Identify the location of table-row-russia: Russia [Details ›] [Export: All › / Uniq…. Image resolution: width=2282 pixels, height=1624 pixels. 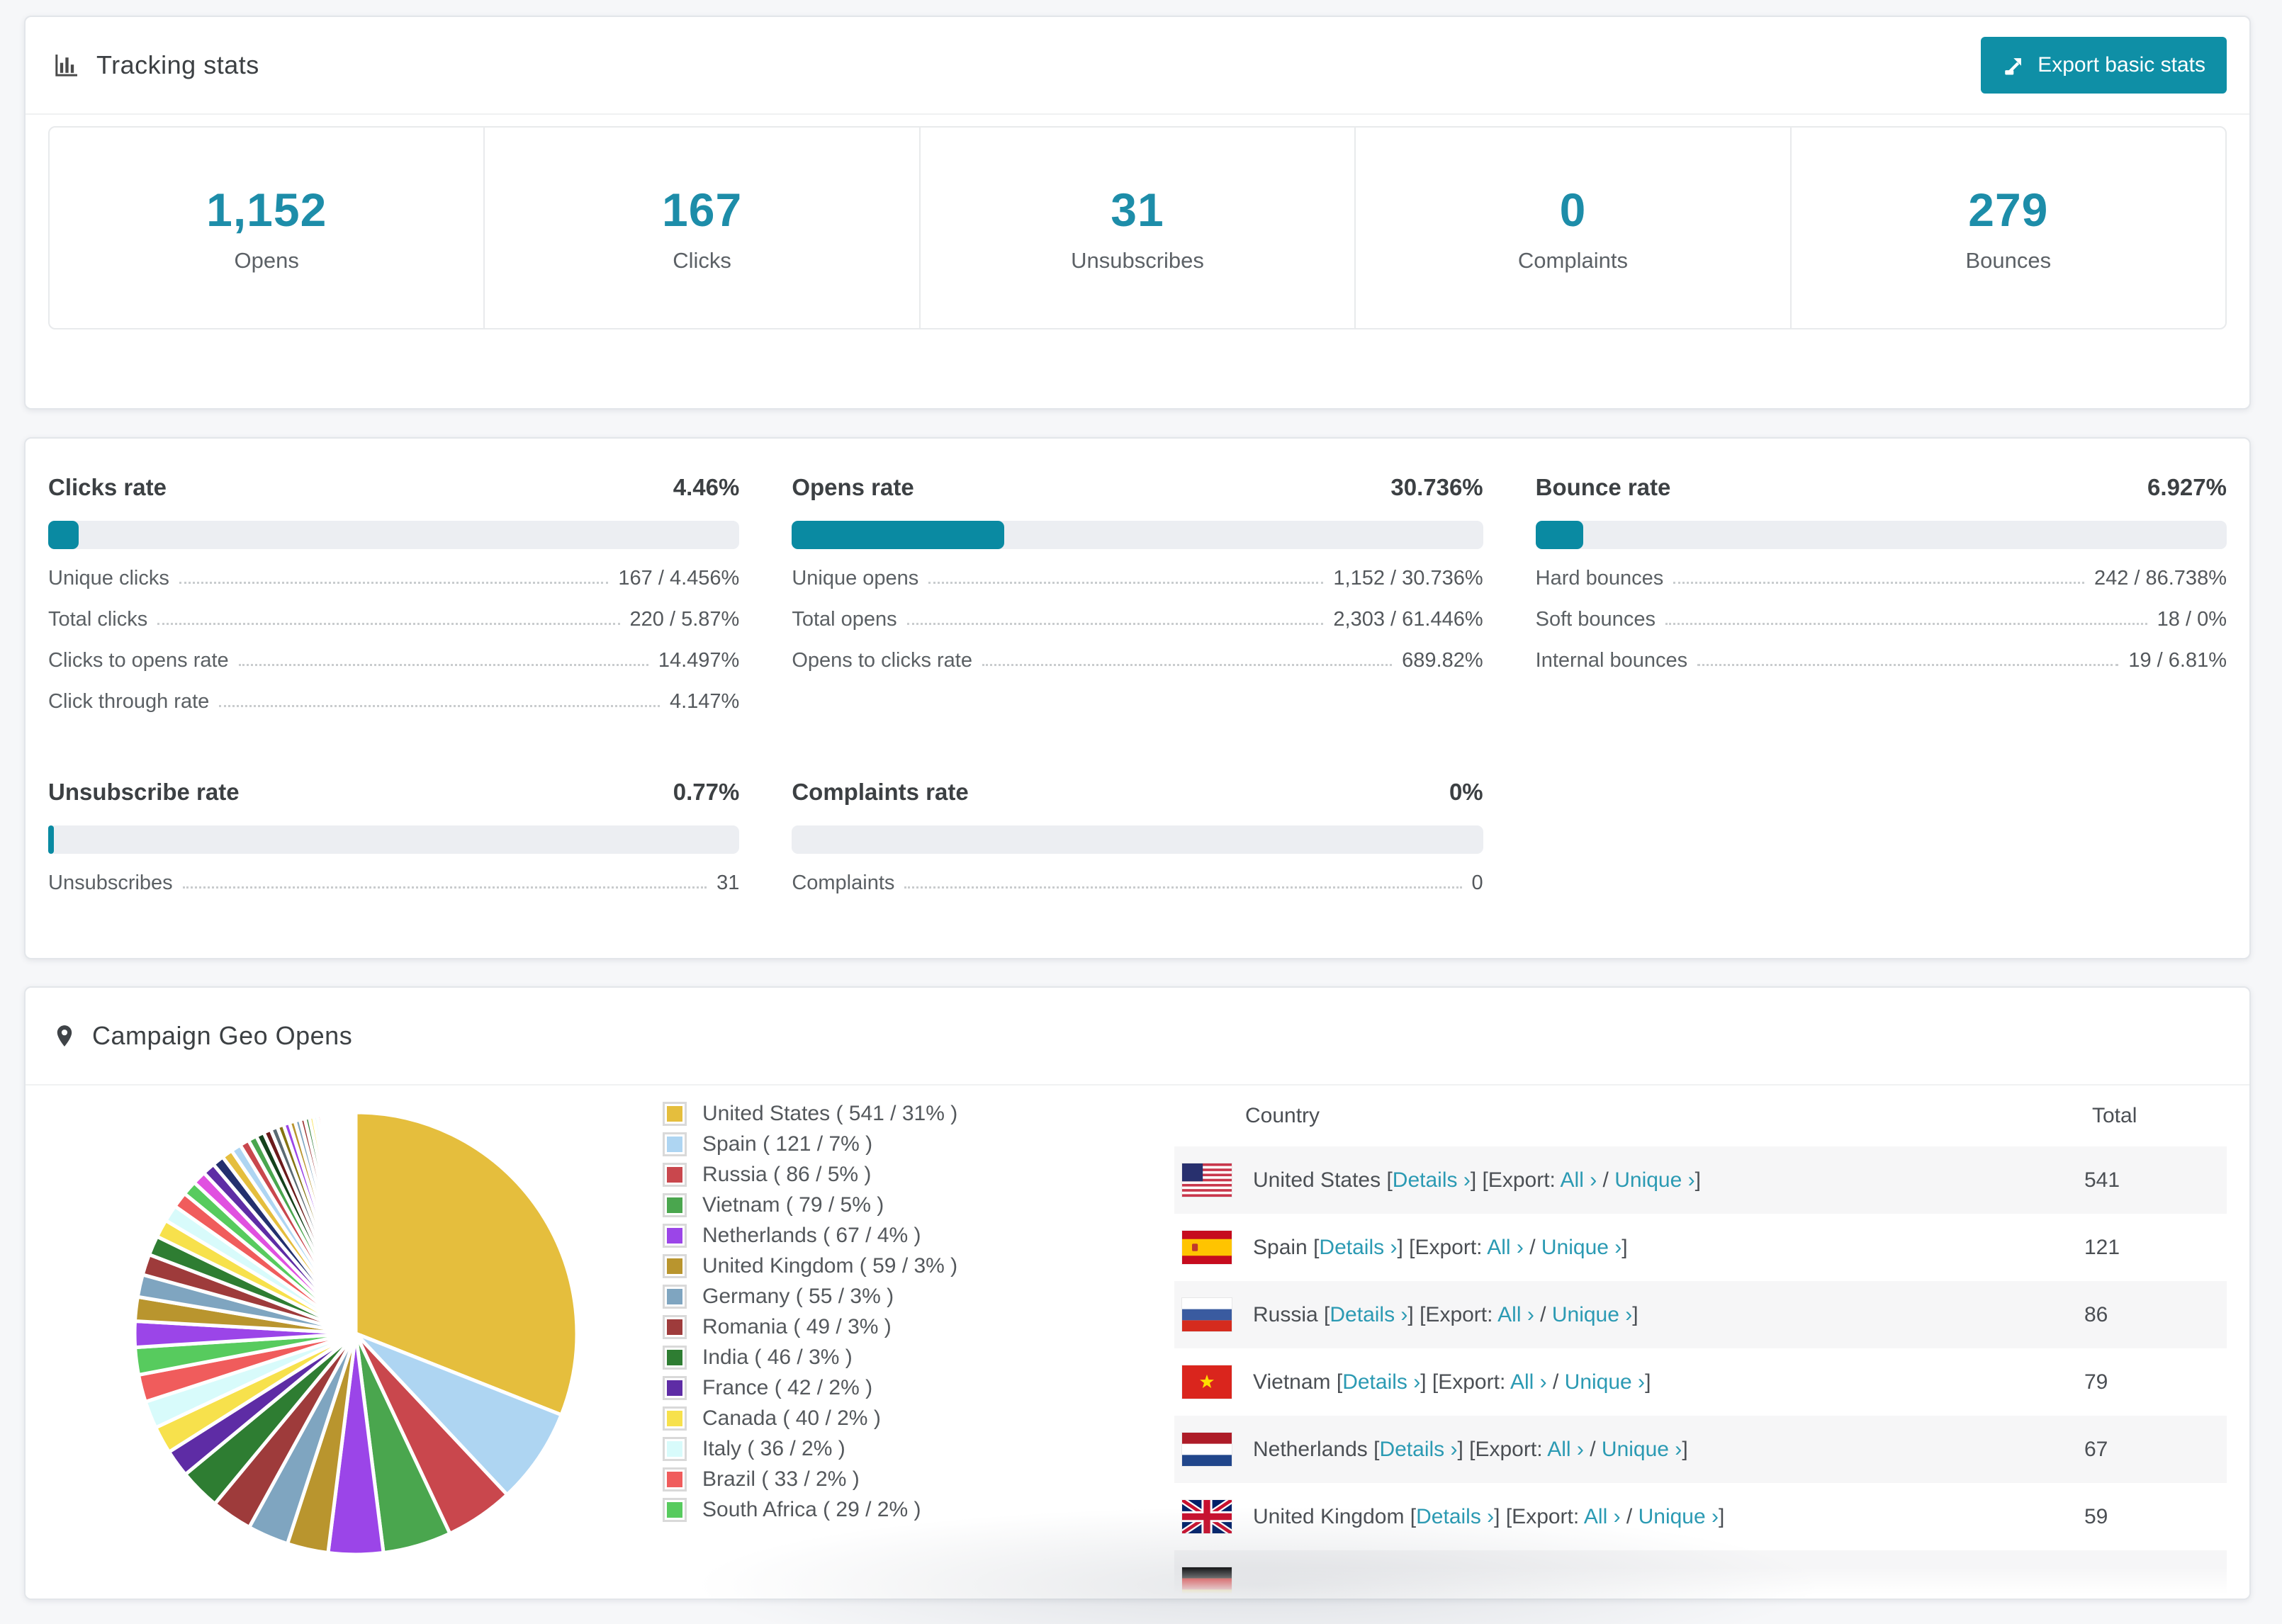
(1701, 1315).